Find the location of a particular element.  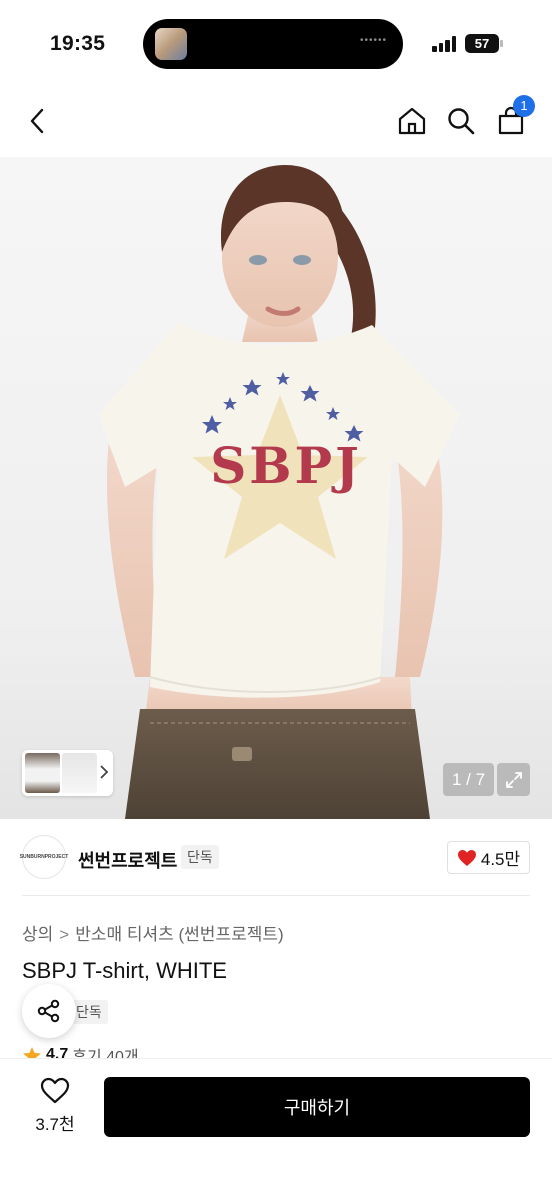

heart-outline-icon is located at coordinates (55, 1090).